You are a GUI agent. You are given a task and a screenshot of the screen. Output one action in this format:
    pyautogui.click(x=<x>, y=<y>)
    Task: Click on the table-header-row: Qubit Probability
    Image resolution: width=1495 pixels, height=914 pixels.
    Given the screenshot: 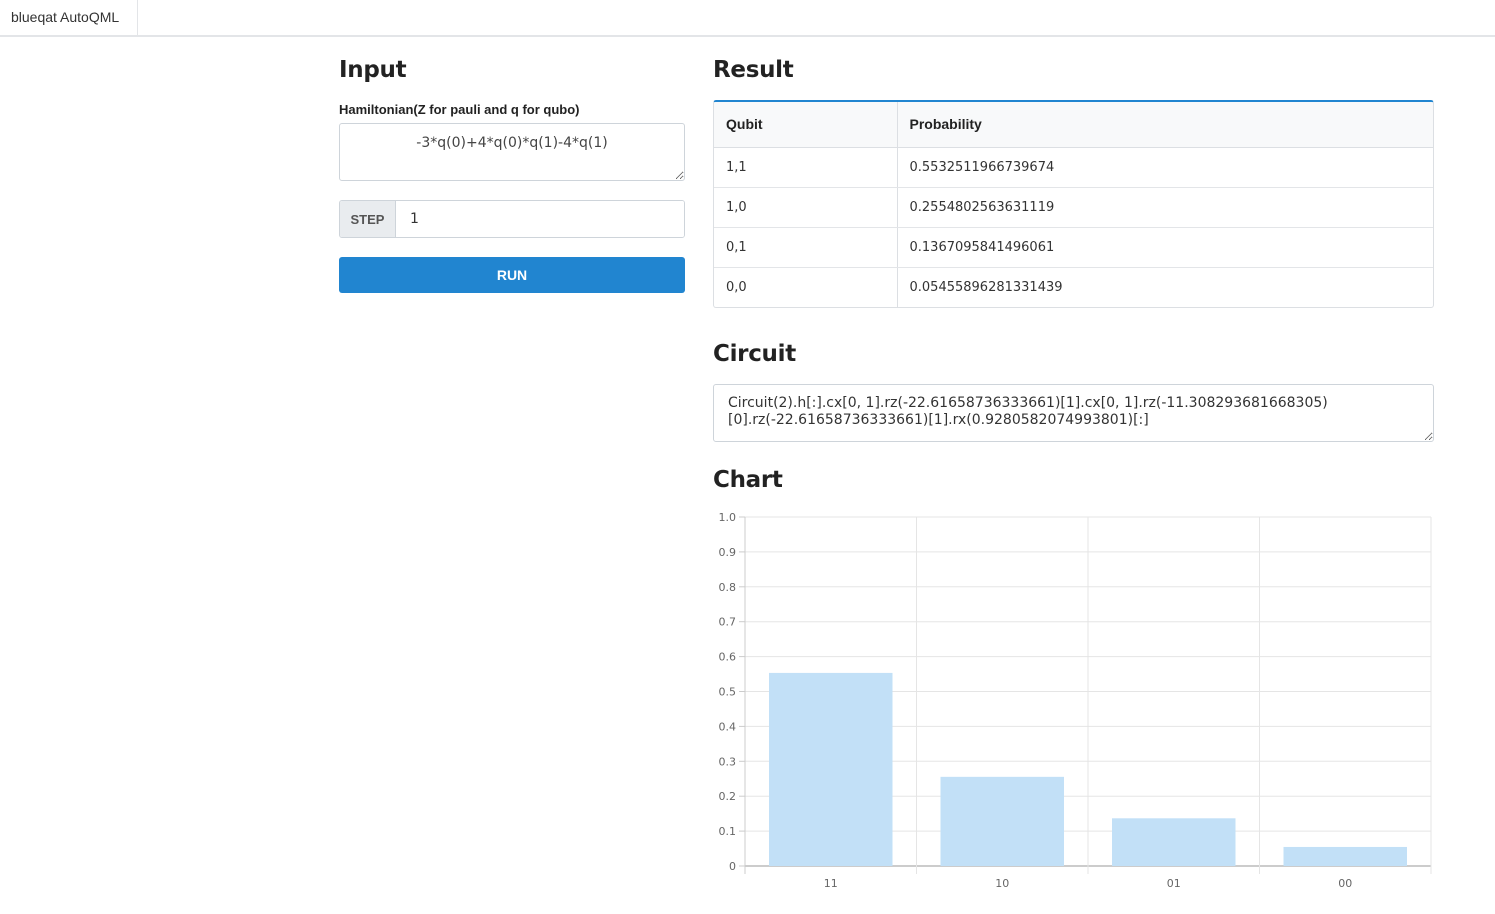 What is the action you would take?
    pyautogui.click(x=1073, y=125)
    